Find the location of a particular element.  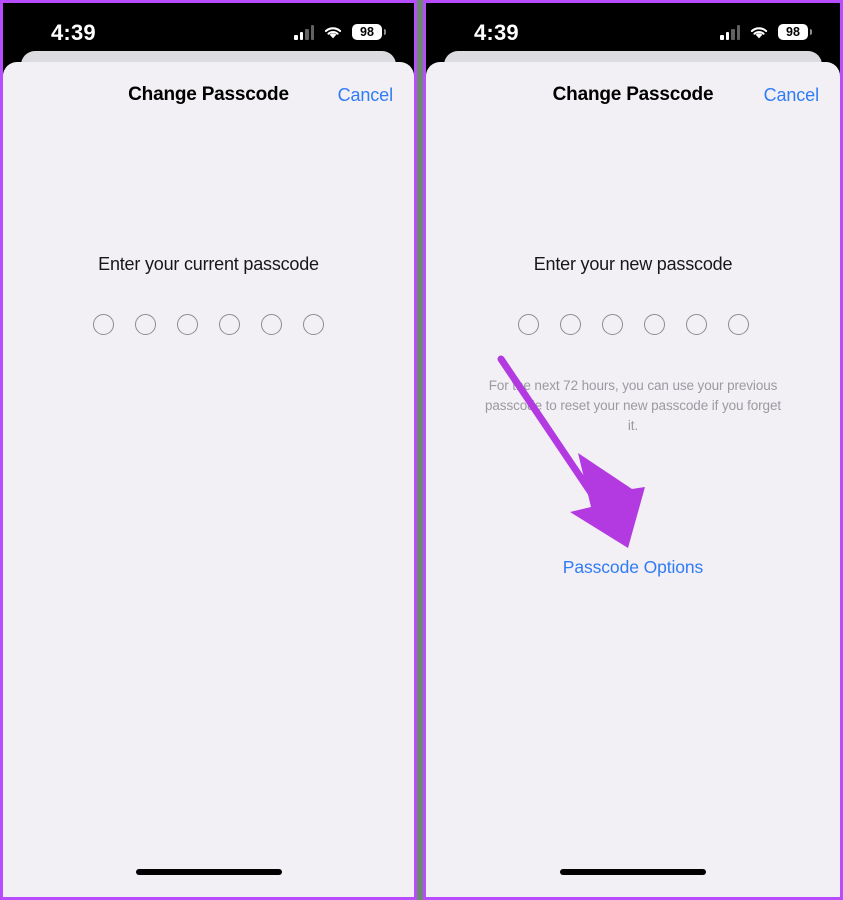

passcode-prompt: Enter your new passcode is located at coordinates (633, 264).